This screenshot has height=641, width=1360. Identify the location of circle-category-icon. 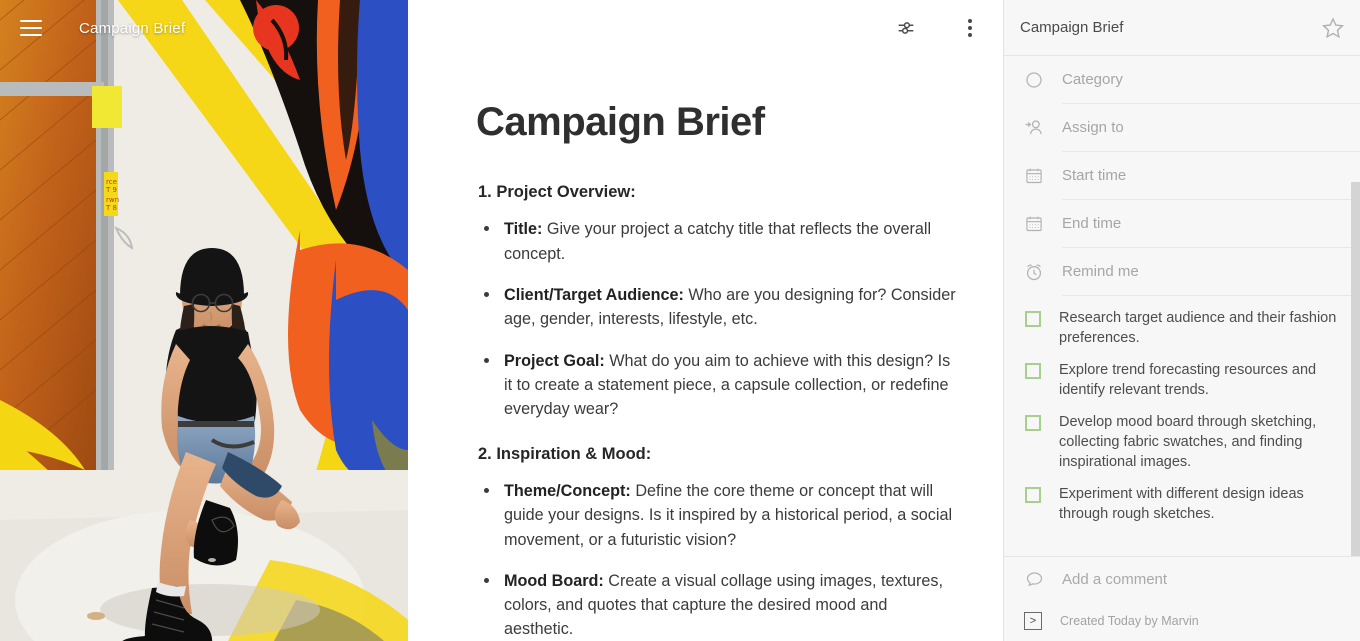
(1034, 80).